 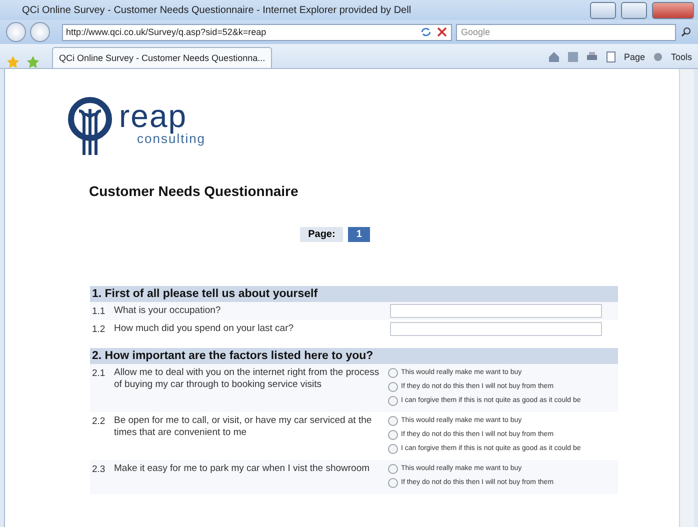 I want to click on forward-button, so click(x=40, y=32).